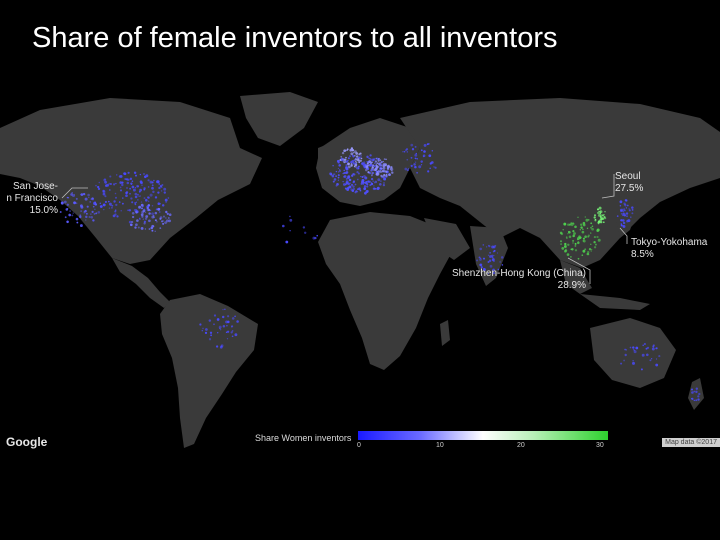 The image size is (720, 540). What do you see at coordinates (43, 210) in the screenshot?
I see `callout-san-jose-value: 15.0%` at bounding box center [43, 210].